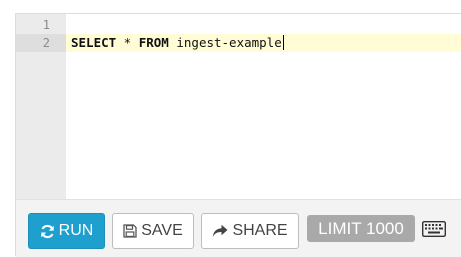 This screenshot has height=257, width=461. Describe the element at coordinates (46, 25) in the screenshot. I see `line-number: 1` at that location.